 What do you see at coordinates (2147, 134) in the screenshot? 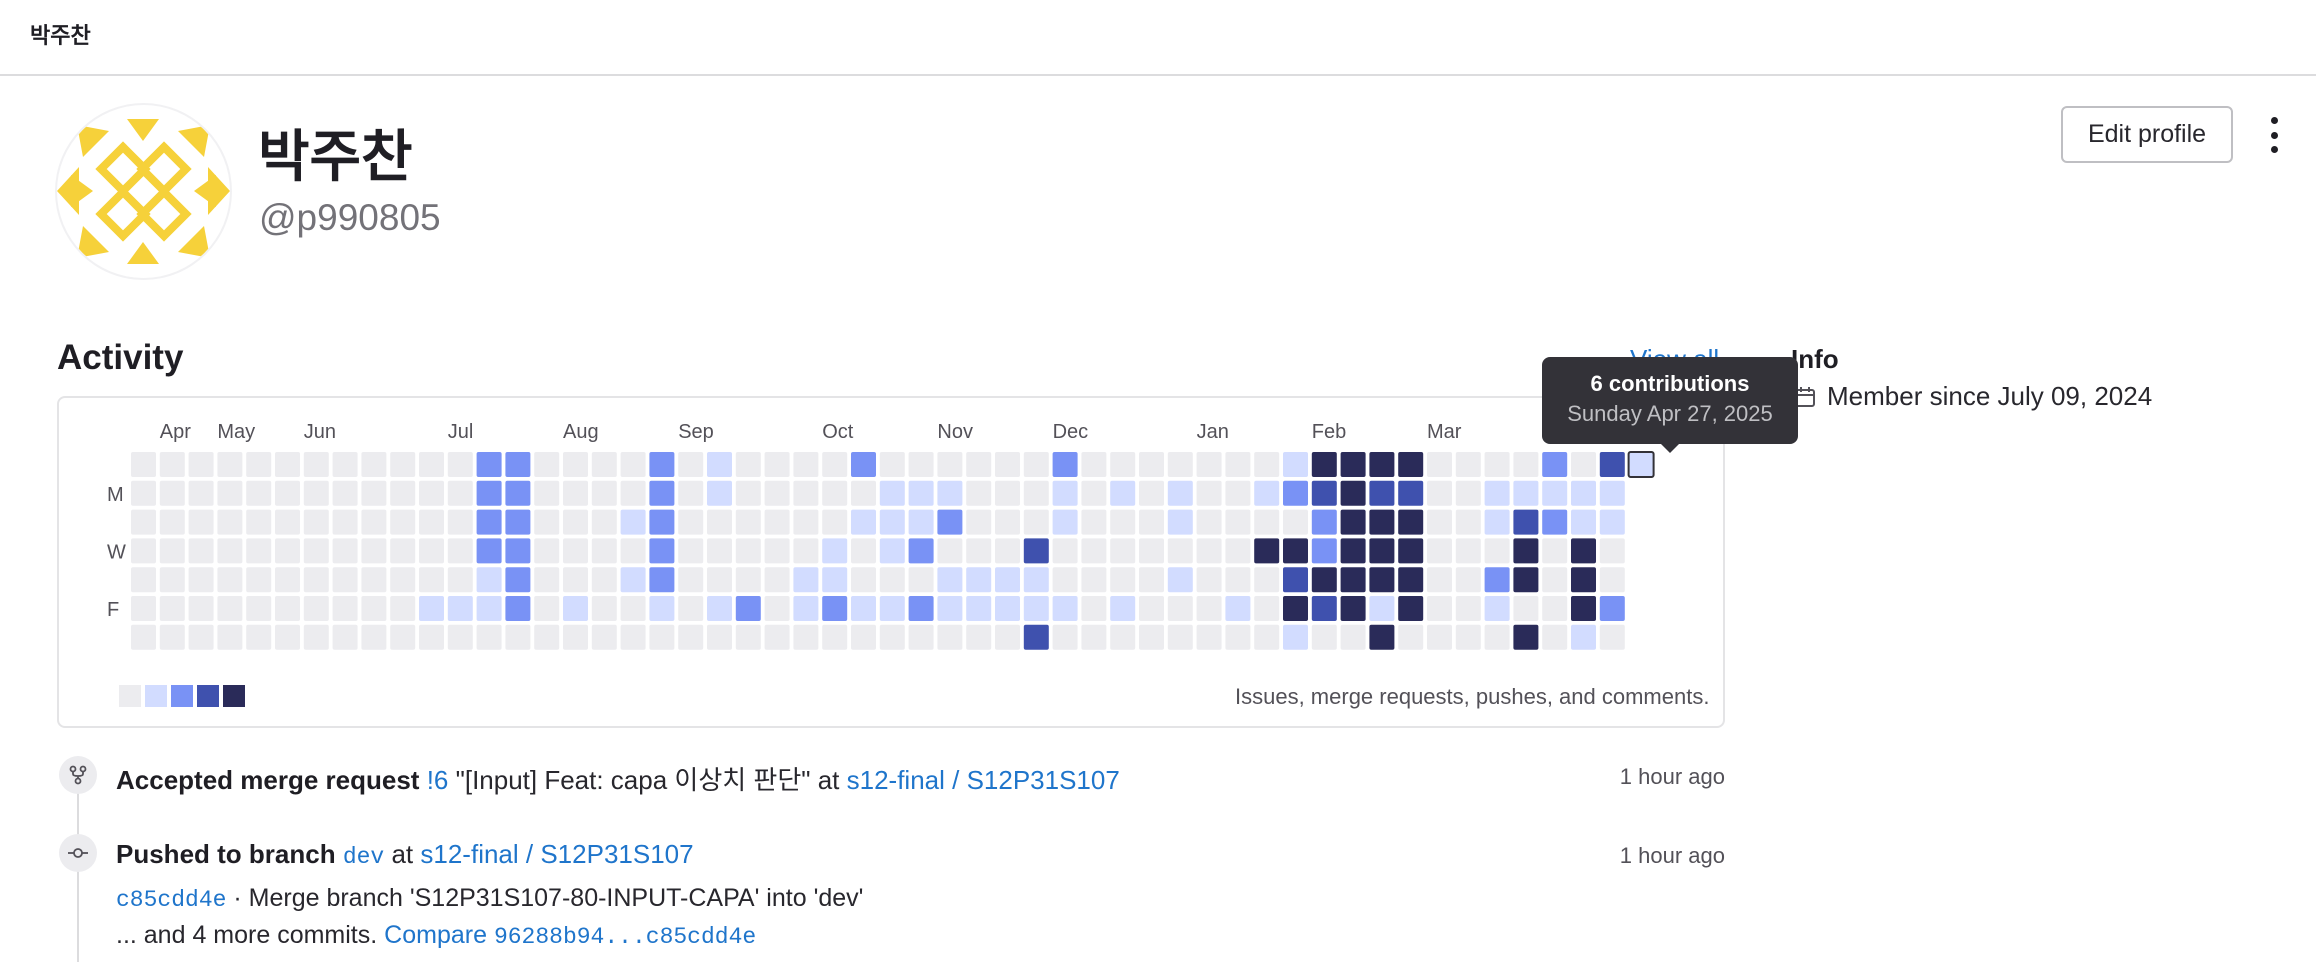
I see `edit-profile-button: Edit profile` at bounding box center [2147, 134].